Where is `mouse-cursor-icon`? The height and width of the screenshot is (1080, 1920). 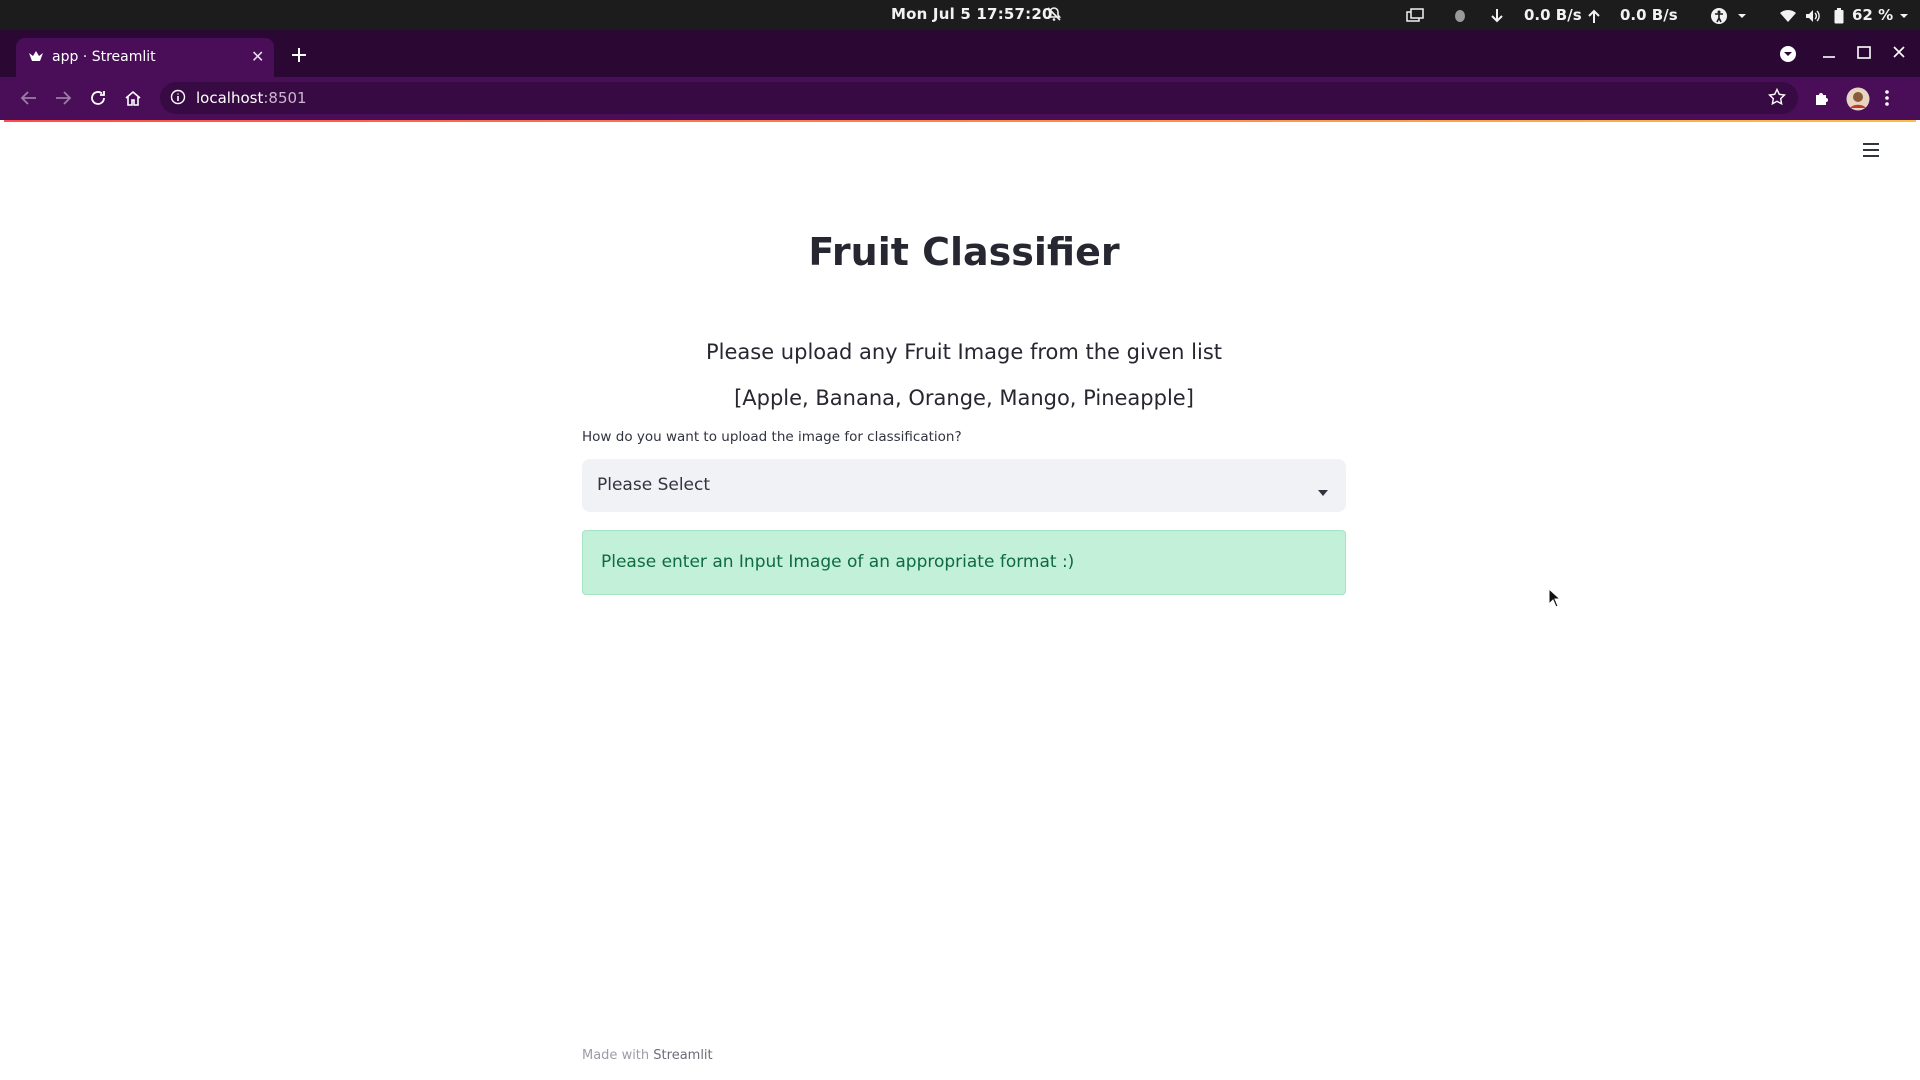 mouse-cursor-icon is located at coordinates (1555, 599).